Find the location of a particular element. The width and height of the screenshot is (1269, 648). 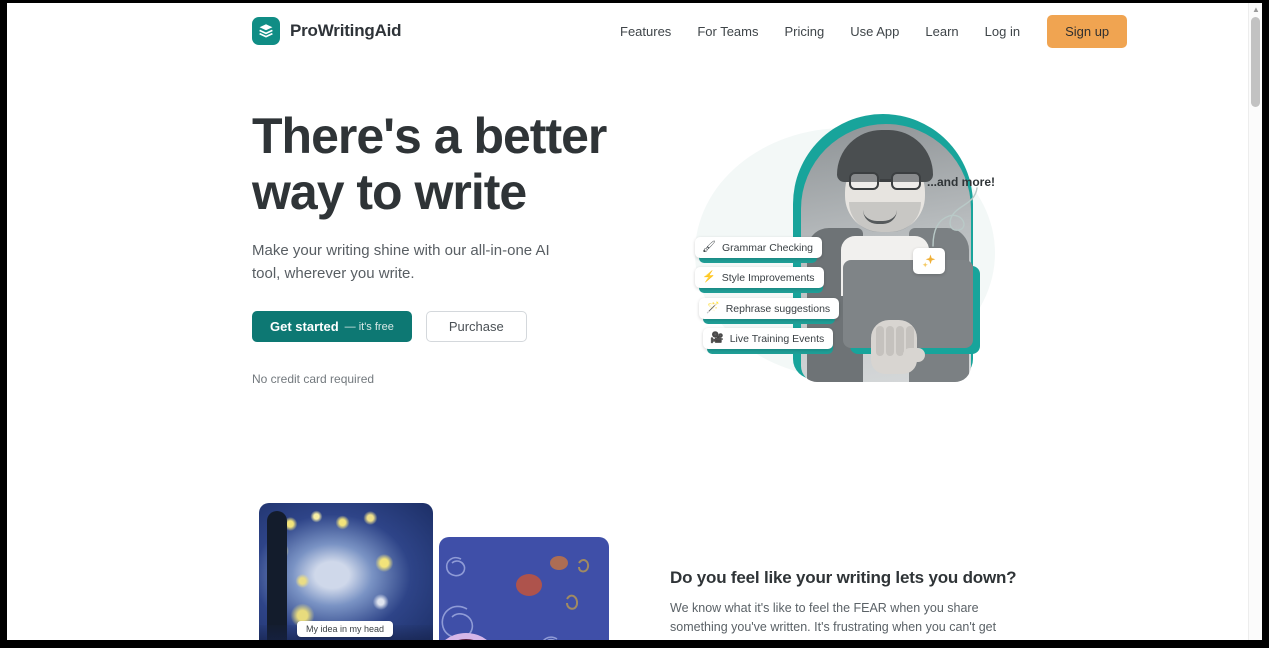

get-started-button: Get started — it's free is located at coordinates (332, 326).